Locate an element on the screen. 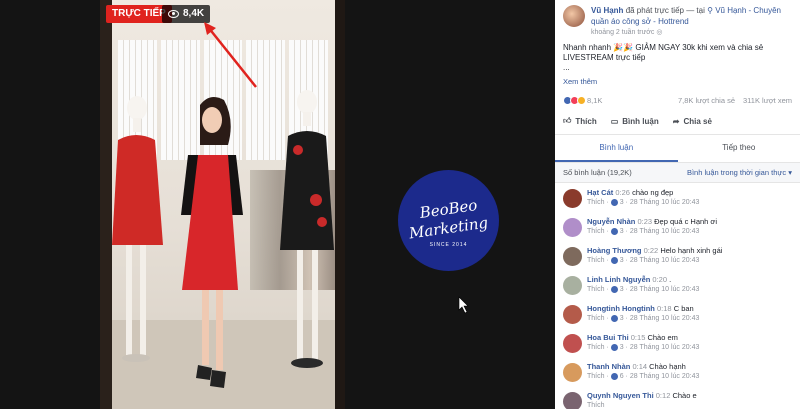 The height and width of the screenshot is (409, 800). comment-author: Hoa Bui Thi is located at coordinates (608, 337).